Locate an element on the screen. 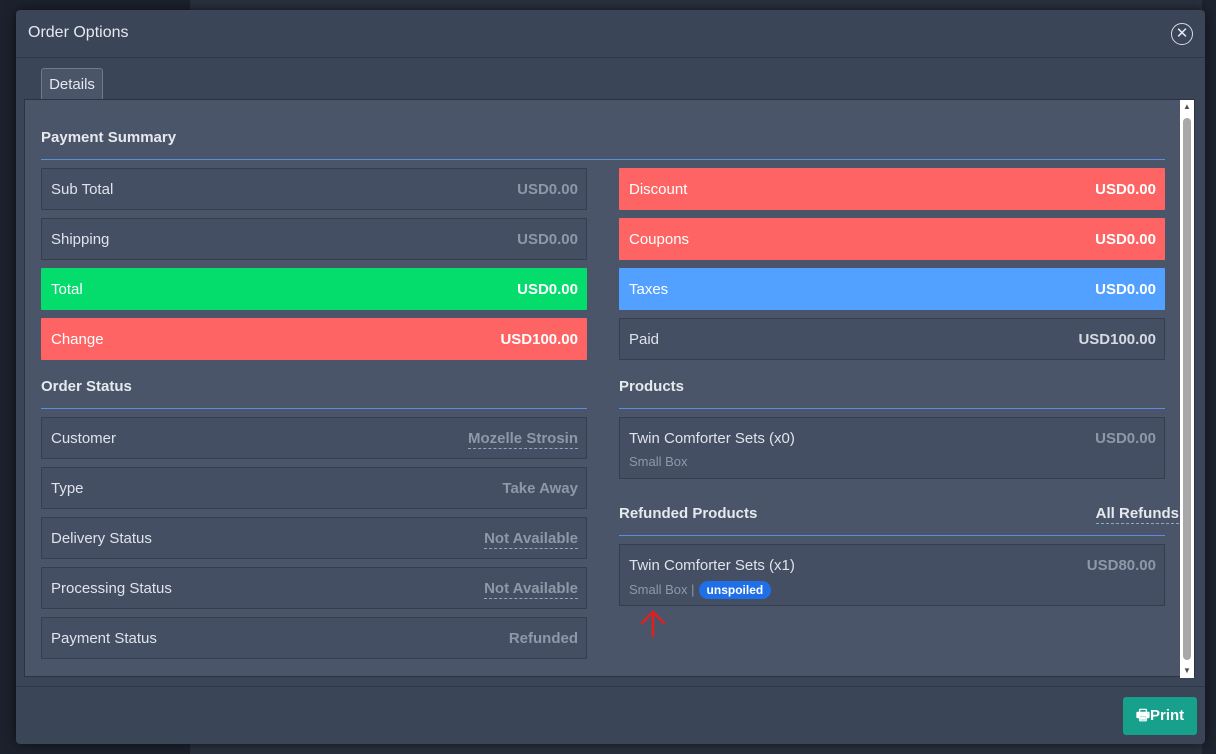 The height and width of the screenshot is (754, 1216). shipping-label: Shipping is located at coordinates (80, 239).